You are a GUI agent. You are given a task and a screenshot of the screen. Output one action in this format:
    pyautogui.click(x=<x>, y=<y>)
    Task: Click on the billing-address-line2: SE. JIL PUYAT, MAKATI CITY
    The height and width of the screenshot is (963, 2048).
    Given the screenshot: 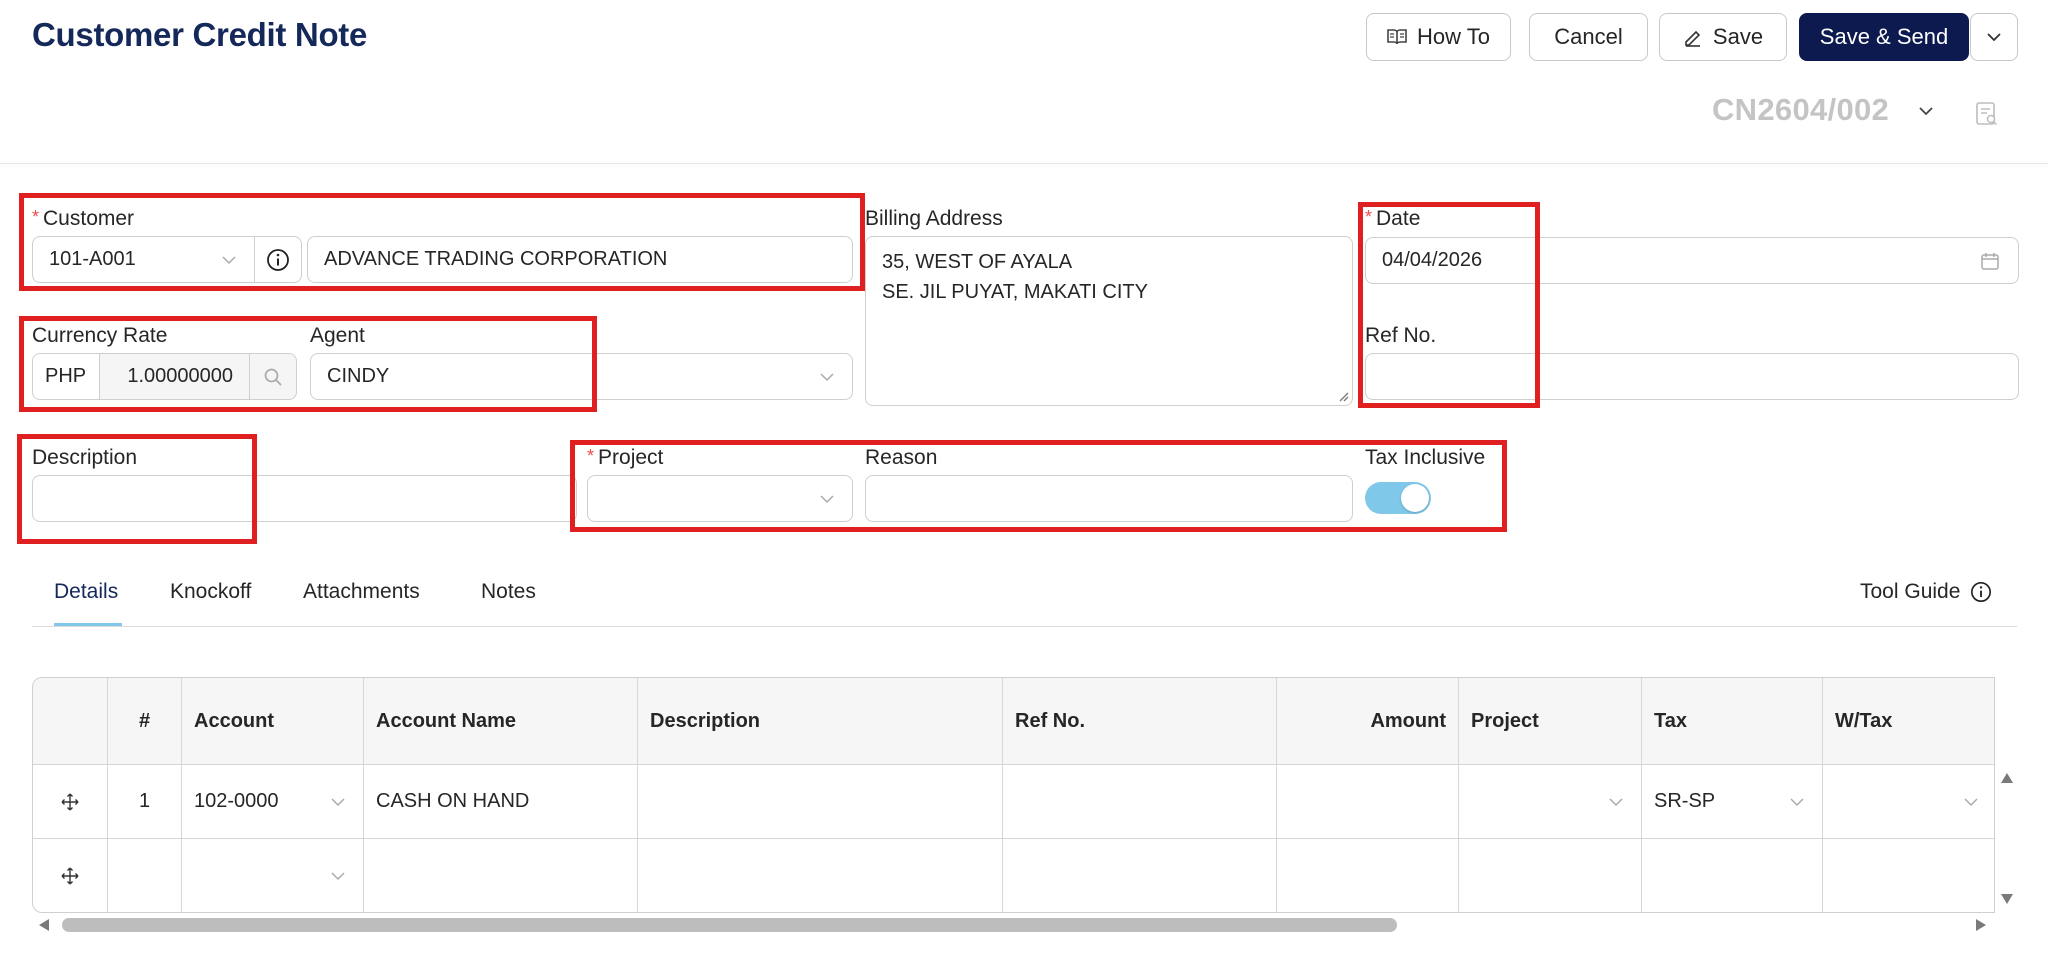 What is the action you would take?
    pyautogui.click(x=1015, y=292)
    